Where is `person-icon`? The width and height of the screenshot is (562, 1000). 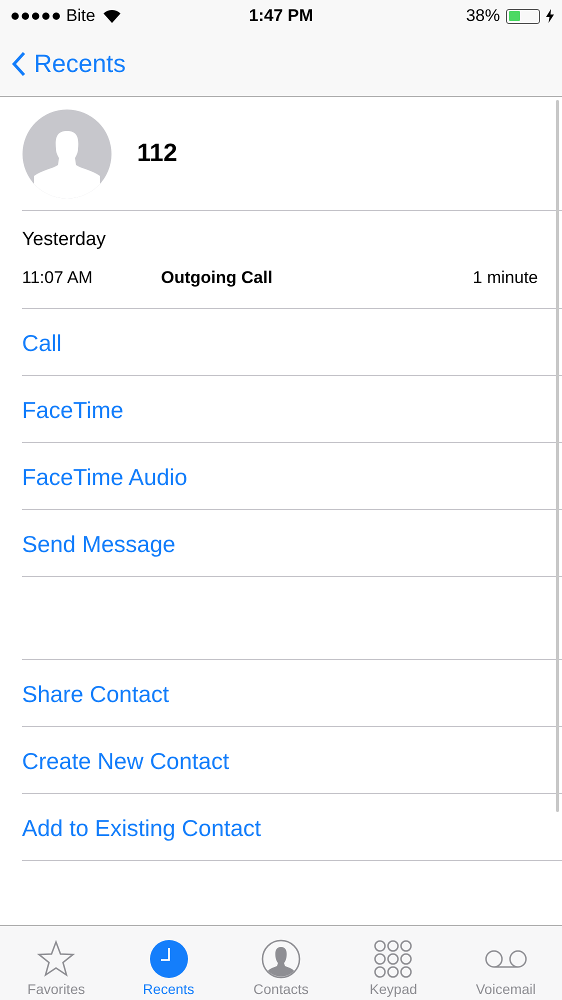 person-icon is located at coordinates (281, 959).